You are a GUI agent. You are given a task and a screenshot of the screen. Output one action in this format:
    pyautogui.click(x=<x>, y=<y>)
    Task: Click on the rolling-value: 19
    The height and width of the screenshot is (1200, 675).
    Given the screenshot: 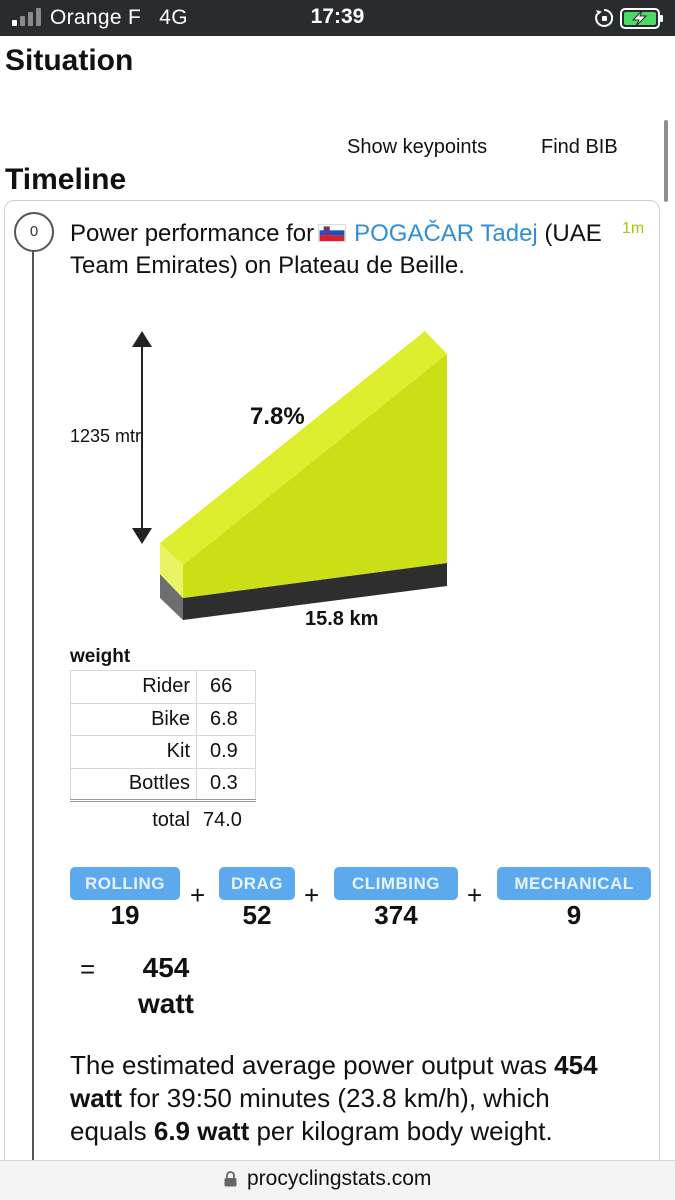 What is the action you would take?
    pyautogui.click(x=125, y=915)
    